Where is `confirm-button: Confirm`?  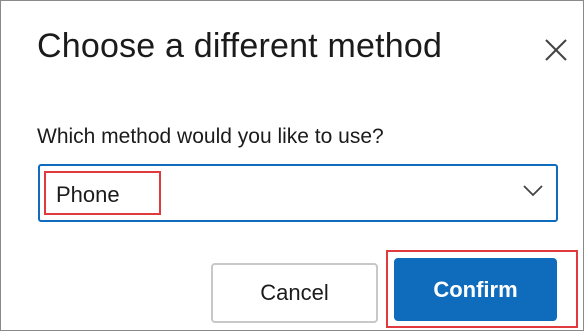 confirm-button: Confirm is located at coordinates (475, 289).